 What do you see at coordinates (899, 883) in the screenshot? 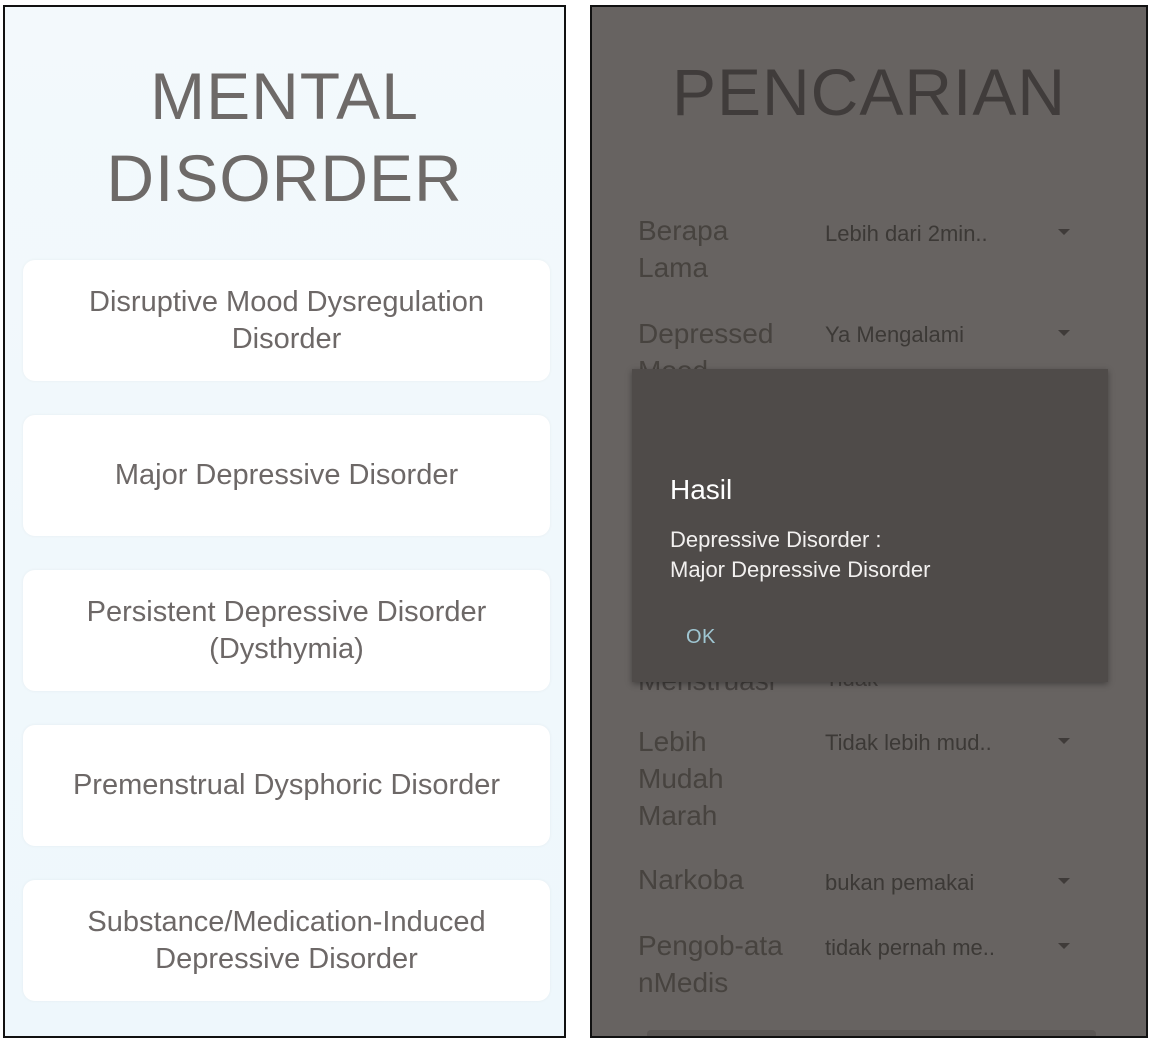
I see `narkoba-select: bukan pemakai` at bounding box center [899, 883].